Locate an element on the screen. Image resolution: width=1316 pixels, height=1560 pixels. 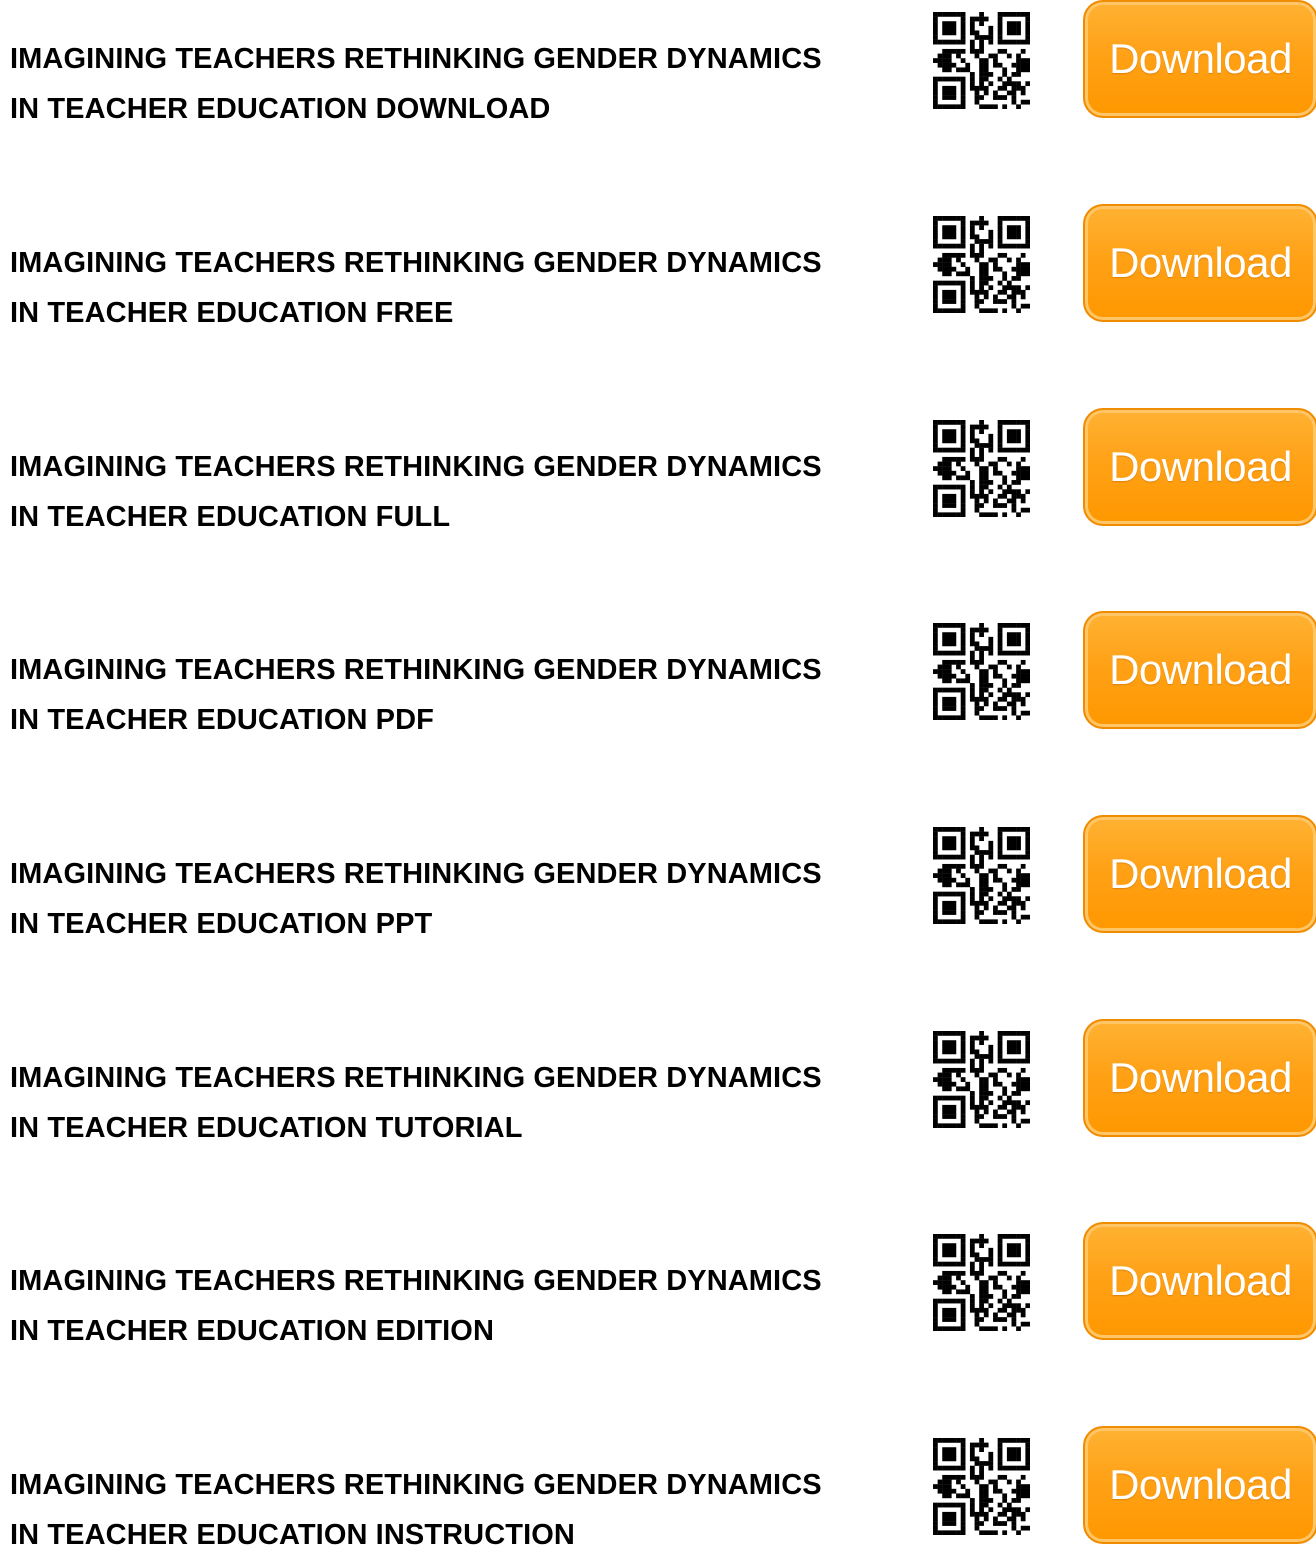
item-title-line: IN TEACHER EDUCATION FULL is located at coordinates (230, 517).